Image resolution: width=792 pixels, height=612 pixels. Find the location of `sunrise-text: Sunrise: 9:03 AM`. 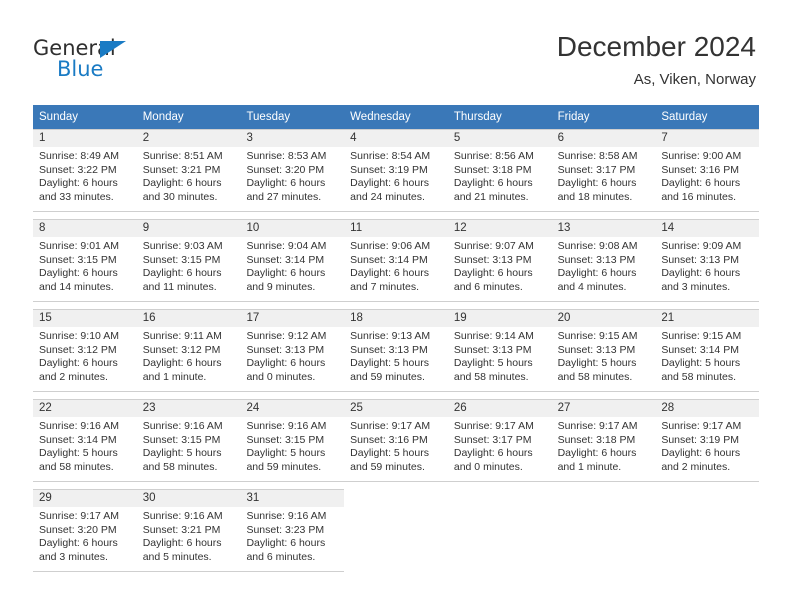

sunrise-text: Sunrise: 9:03 AM is located at coordinates (182, 246).